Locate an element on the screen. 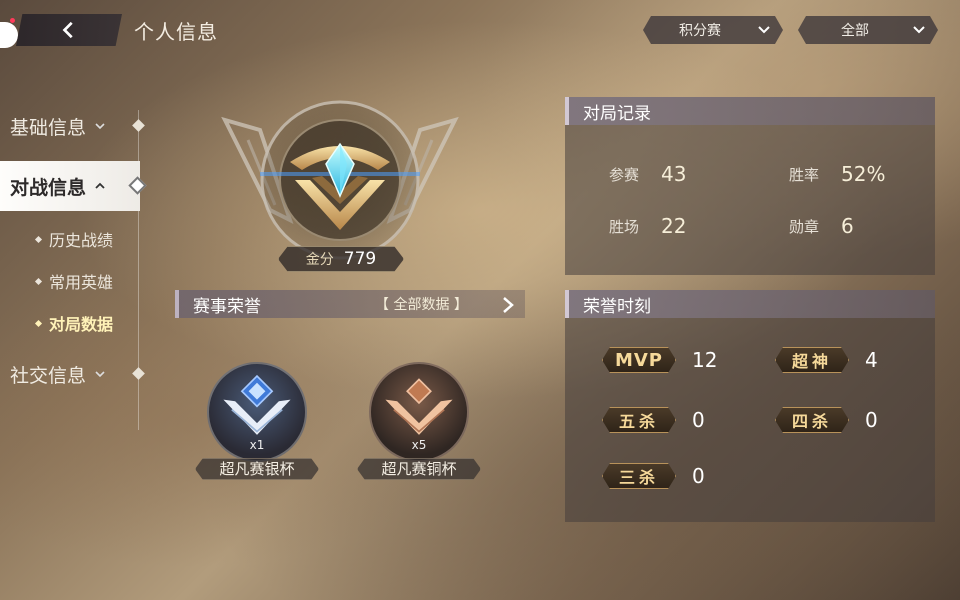 This screenshot has width=960, height=600. sidebar-subitem-label: 历史战绩 is located at coordinates (81, 240).